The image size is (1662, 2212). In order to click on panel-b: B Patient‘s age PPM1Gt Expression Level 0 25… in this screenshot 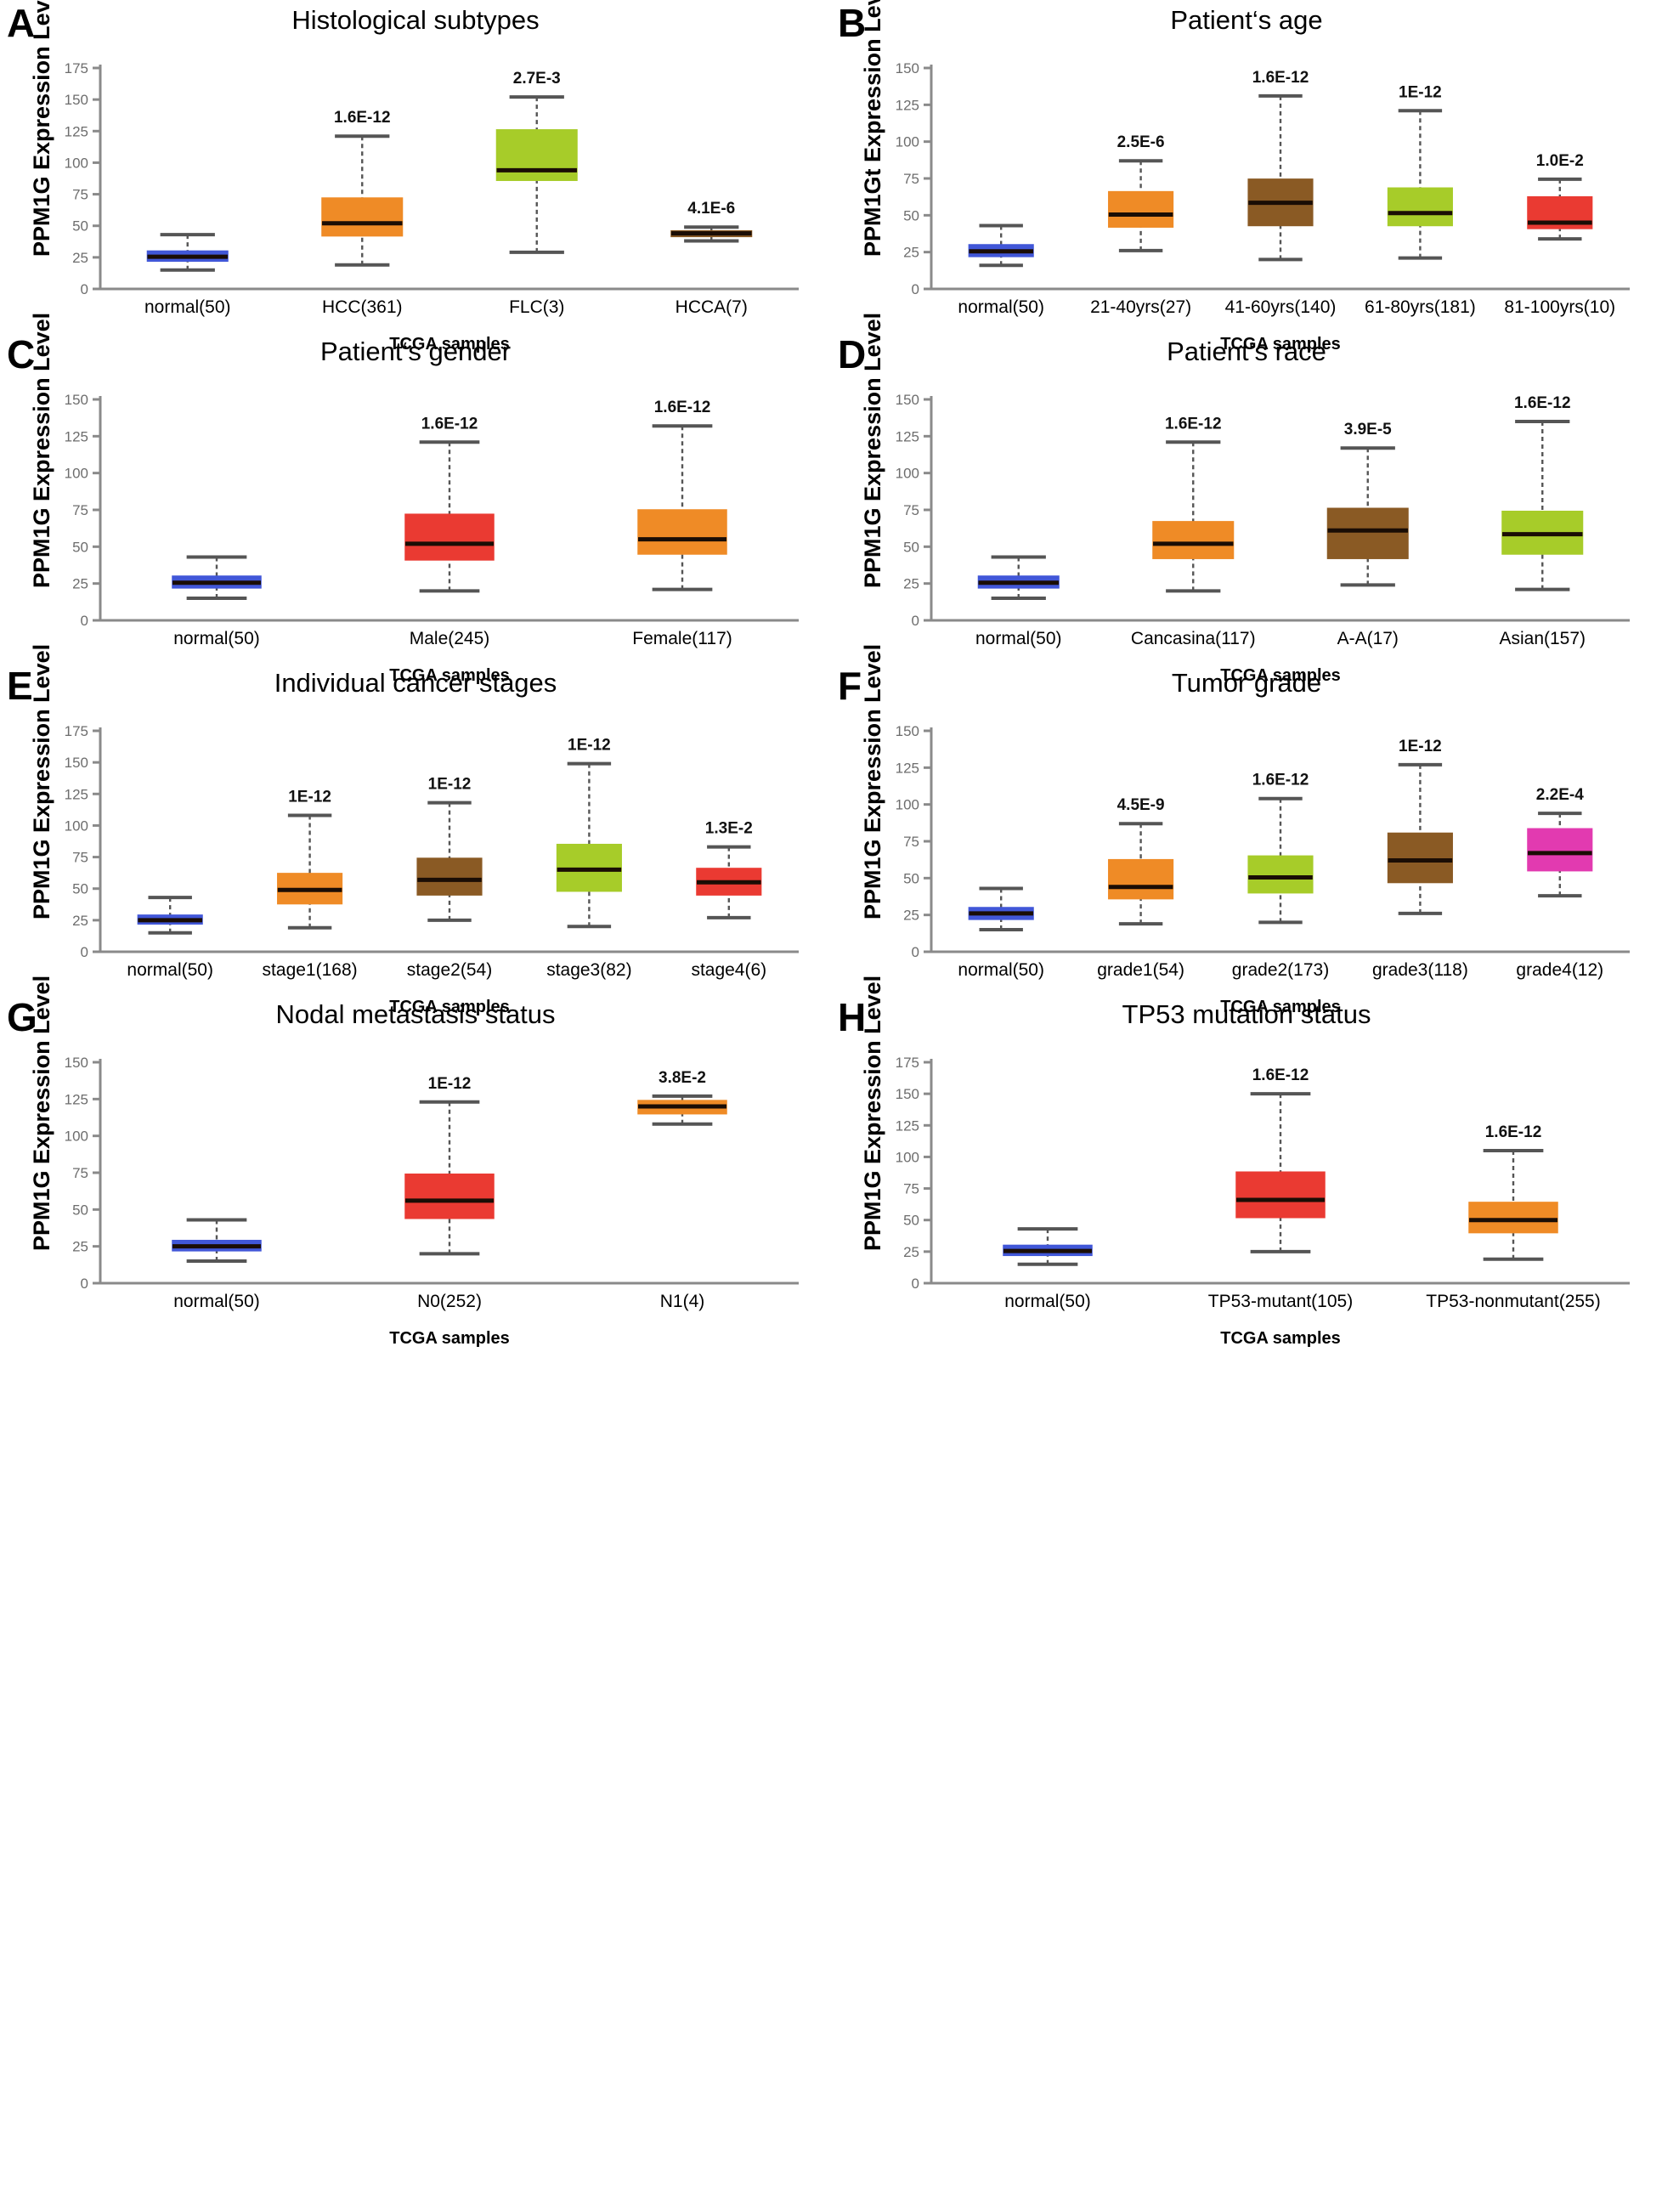, I will do `click(1246, 177)`.